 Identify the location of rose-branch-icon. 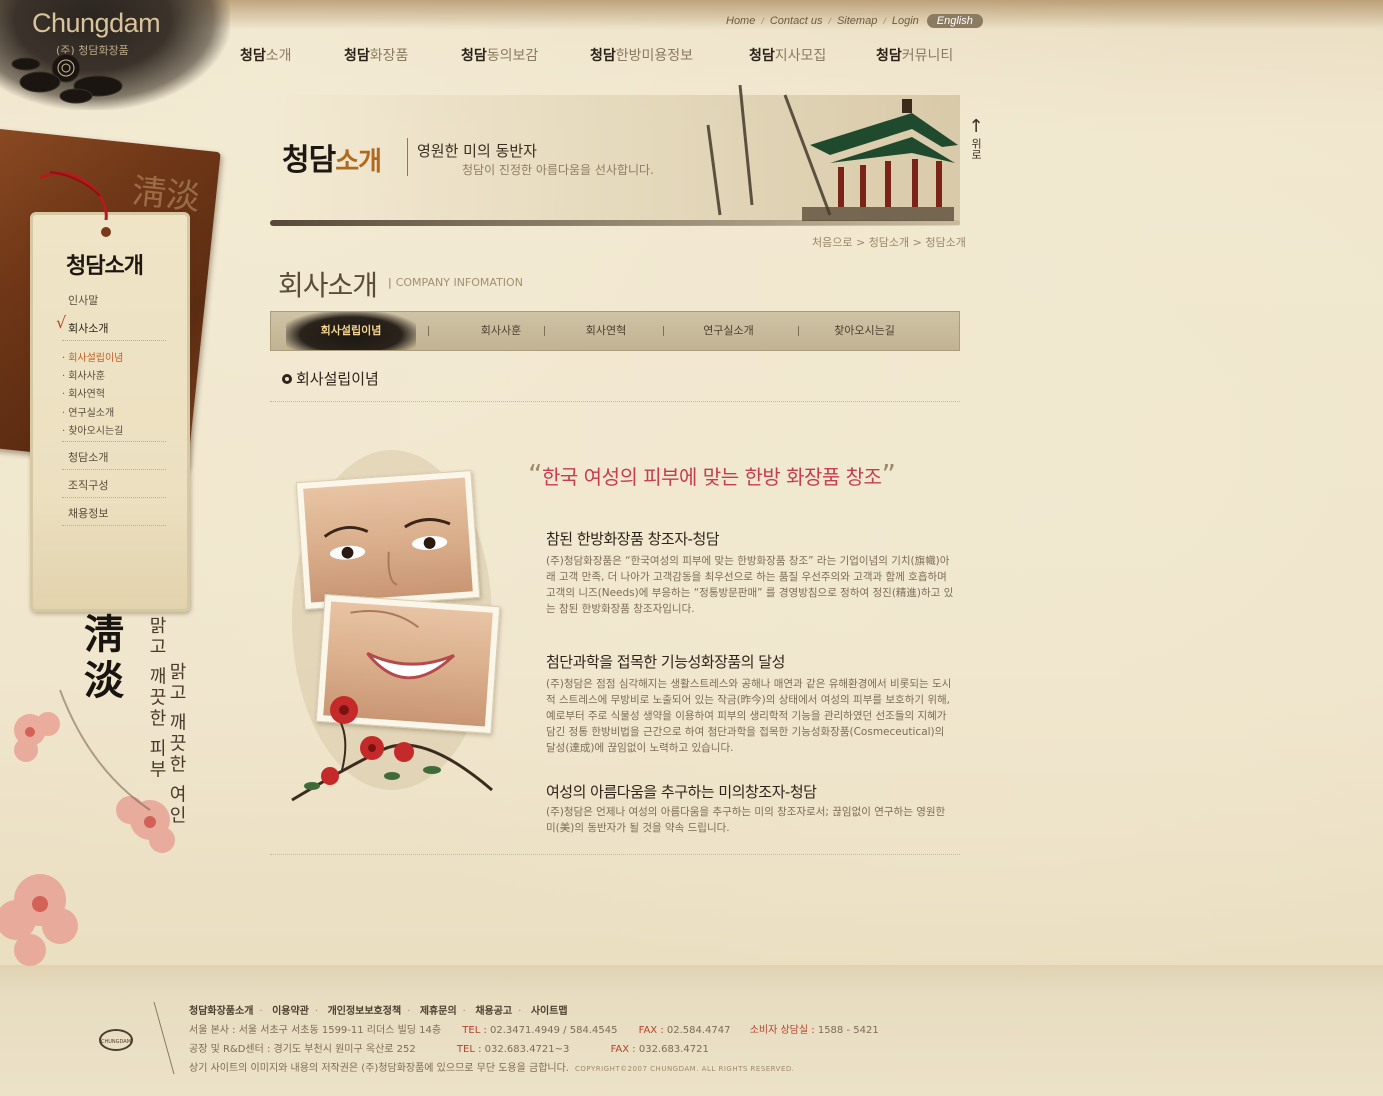
(392, 749).